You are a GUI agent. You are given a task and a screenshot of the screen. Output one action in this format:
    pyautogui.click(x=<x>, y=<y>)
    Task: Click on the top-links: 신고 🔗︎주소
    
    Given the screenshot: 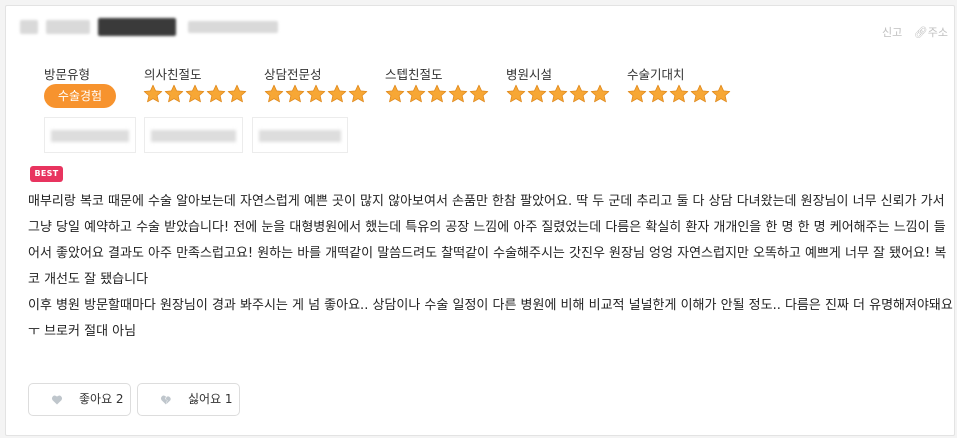 What is the action you would take?
    pyautogui.click(x=911, y=32)
    